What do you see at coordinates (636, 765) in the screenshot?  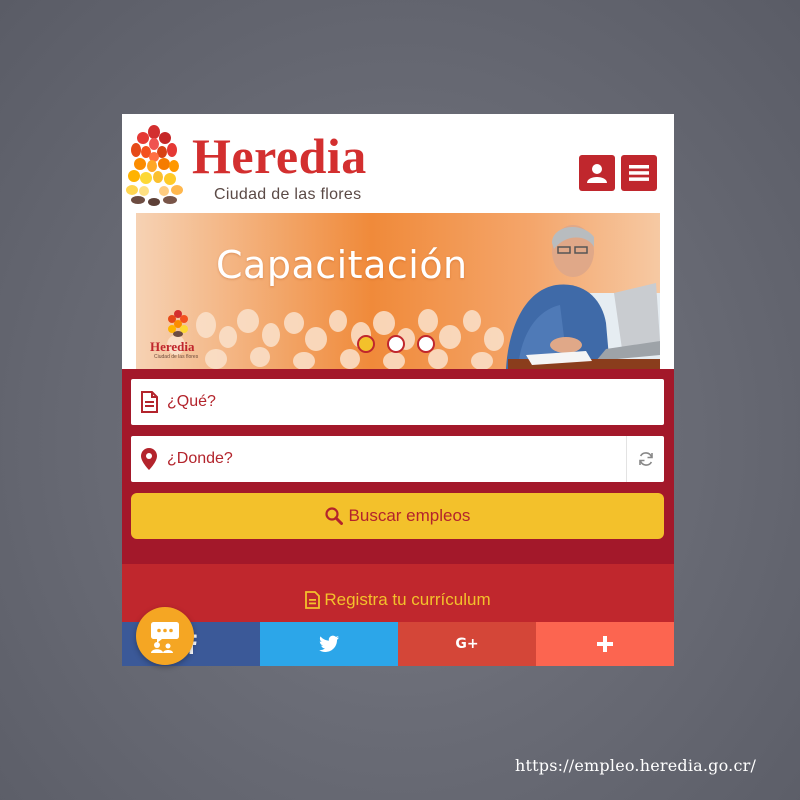 I see `page-url: https://empleo.heredia.go.cr/` at bounding box center [636, 765].